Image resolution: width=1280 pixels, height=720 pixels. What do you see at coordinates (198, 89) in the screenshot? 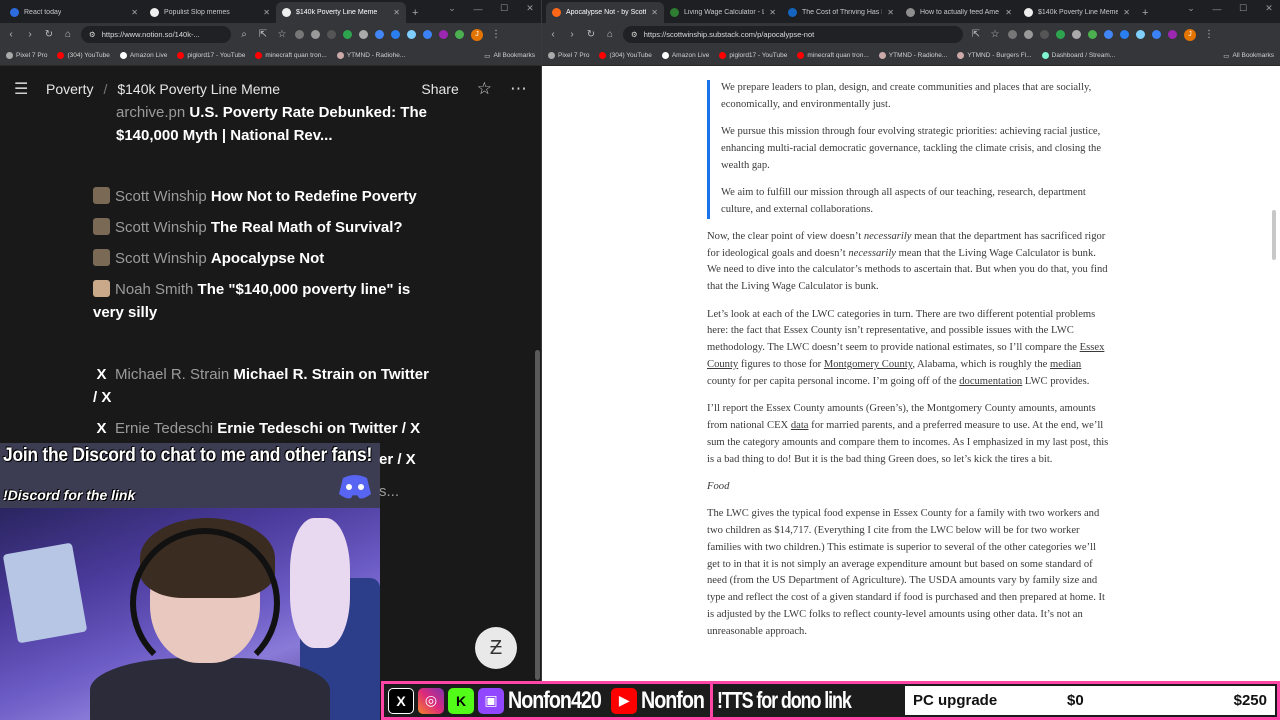
I see `page-title: $140k Poverty Line Meme` at bounding box center [198, 89].